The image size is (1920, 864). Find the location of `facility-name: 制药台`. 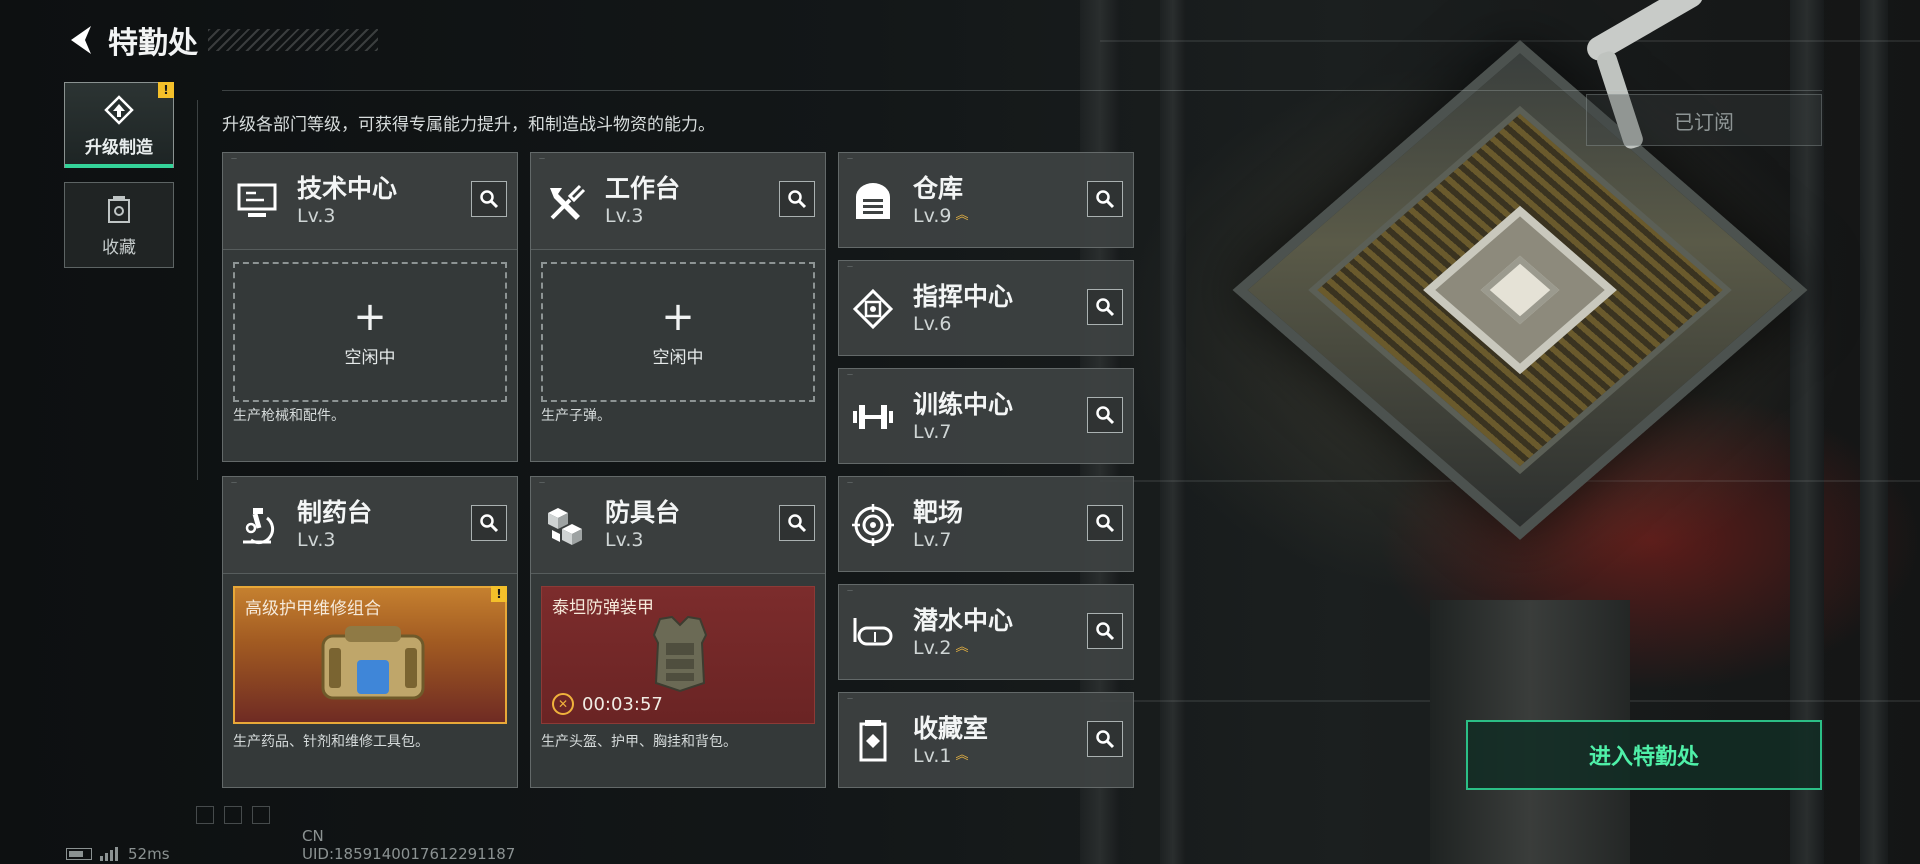

facility-name: 制药台 is located at coordinates (335, 512).